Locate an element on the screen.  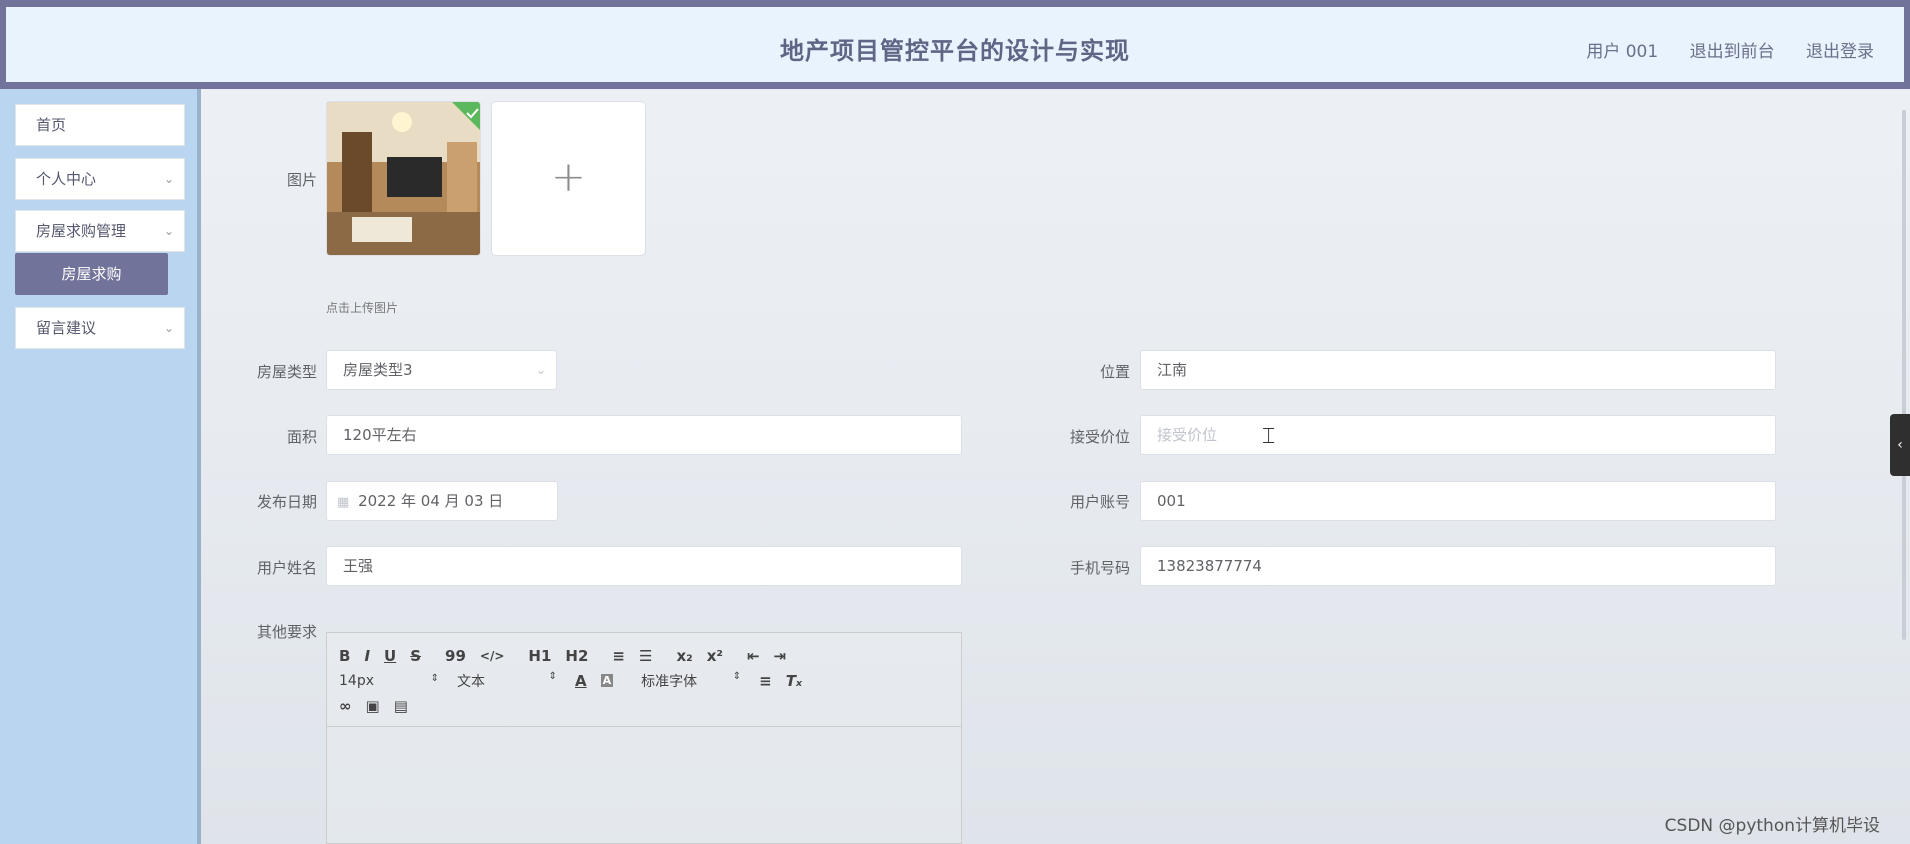
date-value: 2022 年 04 月 03 日 is located at coordinates (431, 501).